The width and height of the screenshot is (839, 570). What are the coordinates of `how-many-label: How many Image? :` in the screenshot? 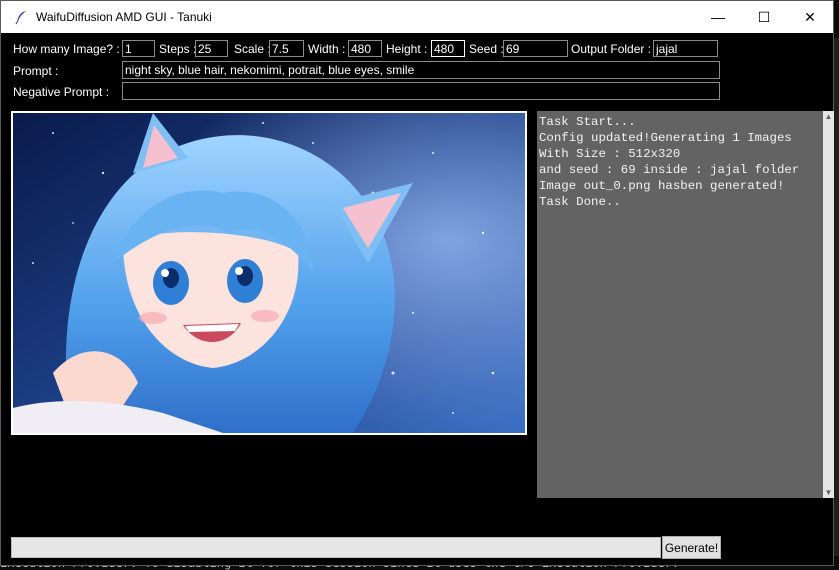 It's located at (66, 49).